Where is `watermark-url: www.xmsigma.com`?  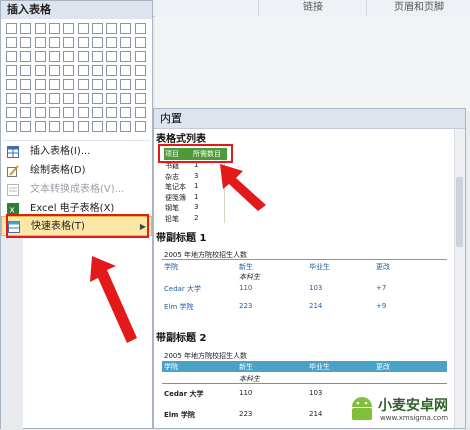
watermark-url: www.xmsigma.com is located at coordinates (414, 418).